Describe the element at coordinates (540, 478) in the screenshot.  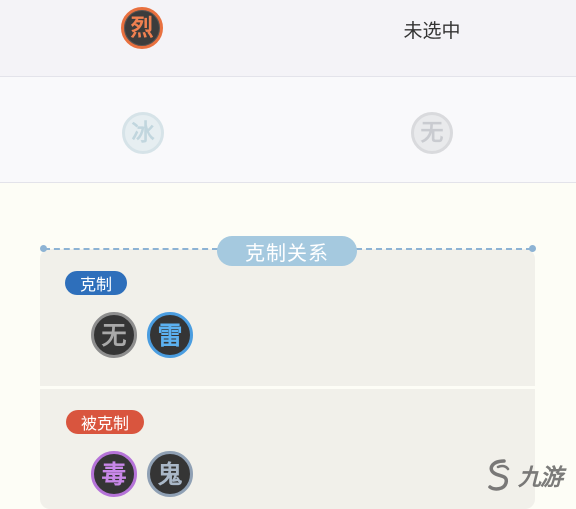
I see `watermark-text: 九游` at that location.